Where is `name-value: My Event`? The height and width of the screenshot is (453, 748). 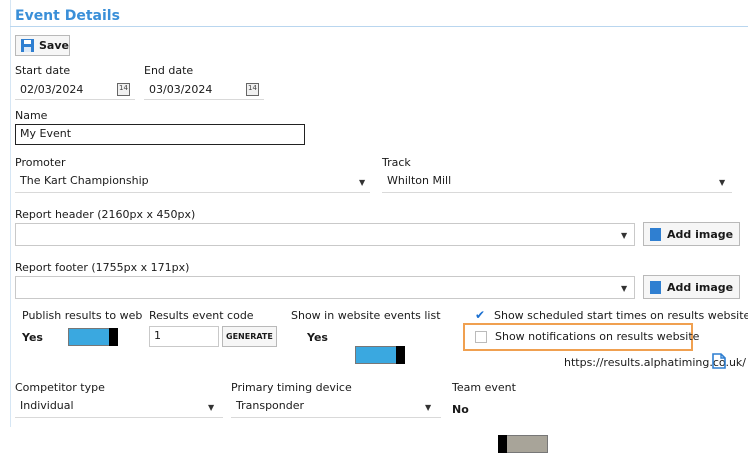 name-value: My Event is located at coordinates (46, 133).